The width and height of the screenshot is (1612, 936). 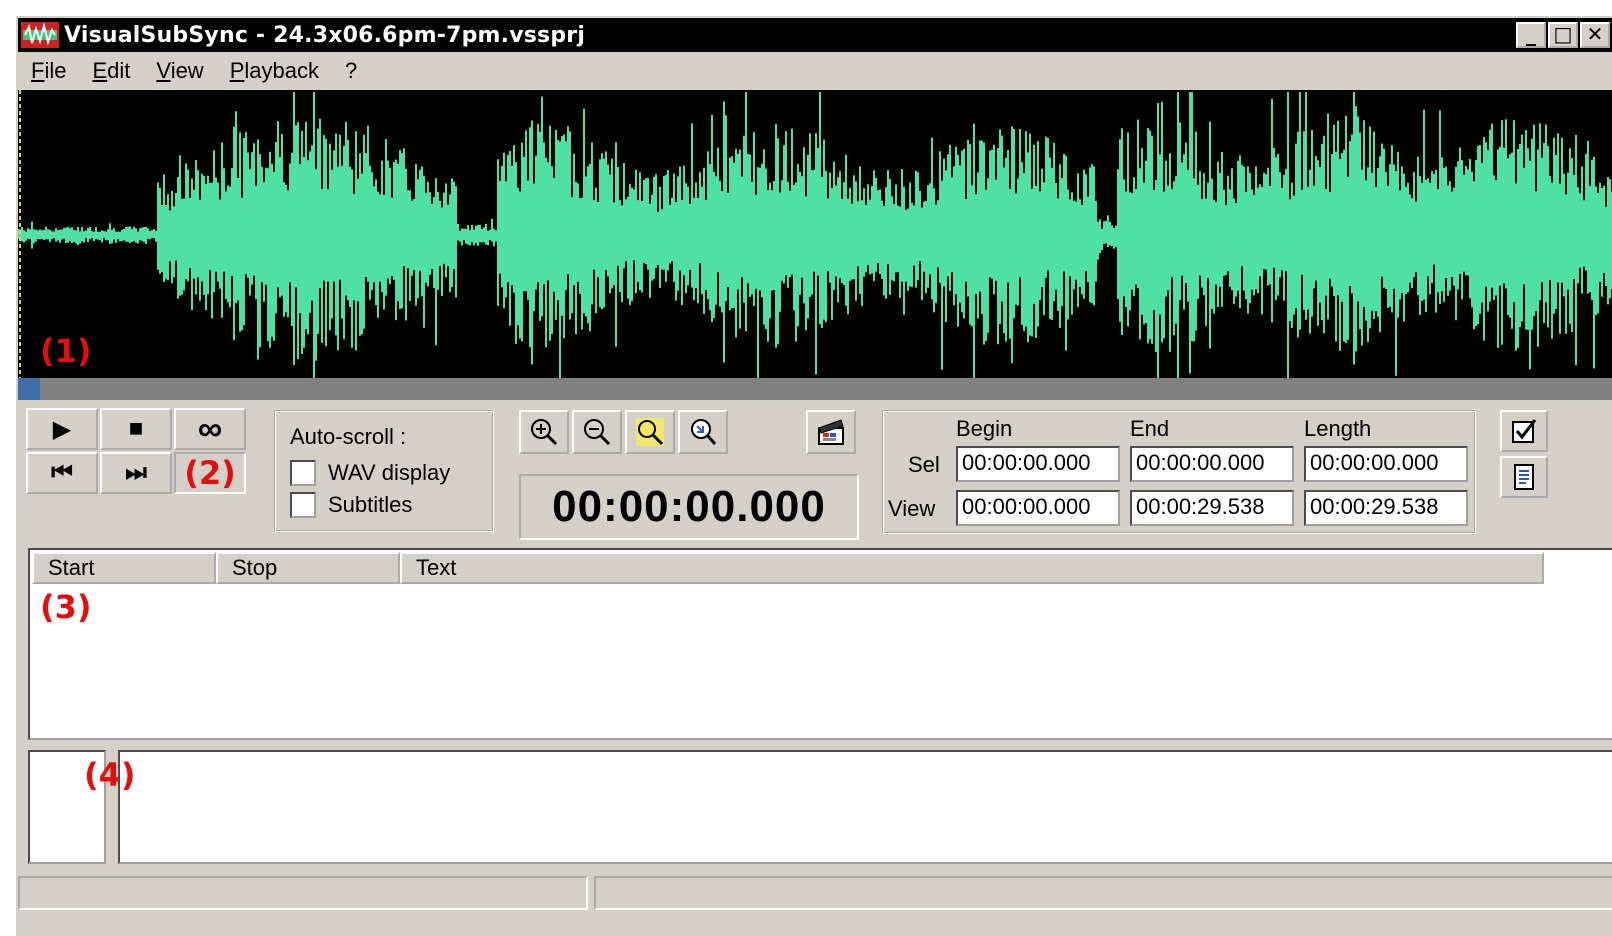 What do you see at coordinates (370, 504) in the screenshot?
I see `subtitles-label: Subtitles` at bounding box center [370, 504].